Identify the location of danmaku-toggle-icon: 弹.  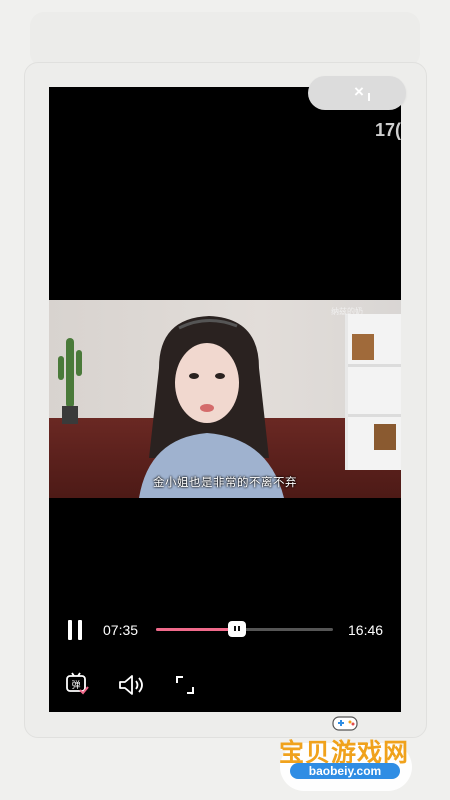
(77, 684).